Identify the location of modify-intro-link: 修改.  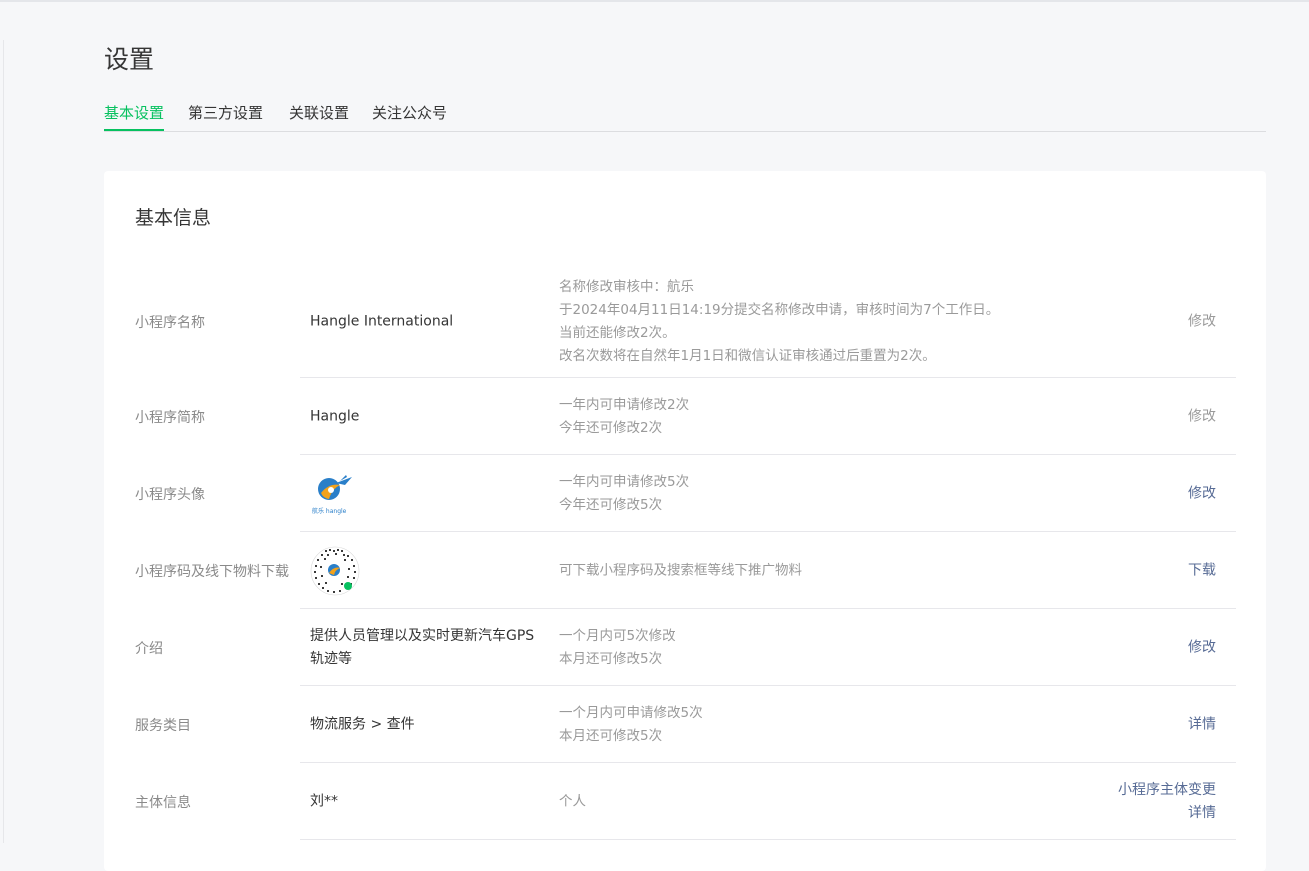
(1202, 647).